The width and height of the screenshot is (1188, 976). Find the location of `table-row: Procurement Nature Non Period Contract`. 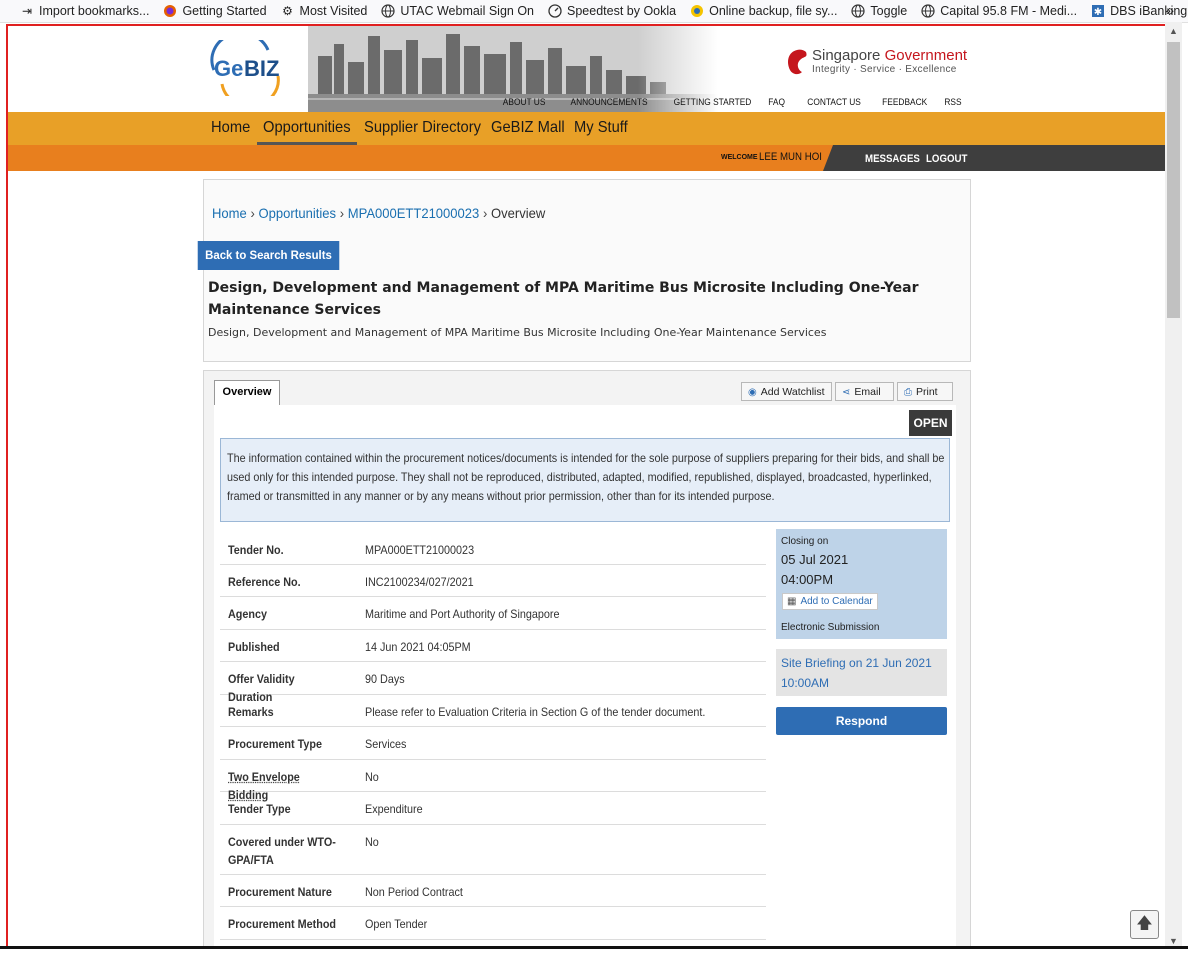

table-row: Procurement Nature Non Period Contract is located at coordinates (493, 891).